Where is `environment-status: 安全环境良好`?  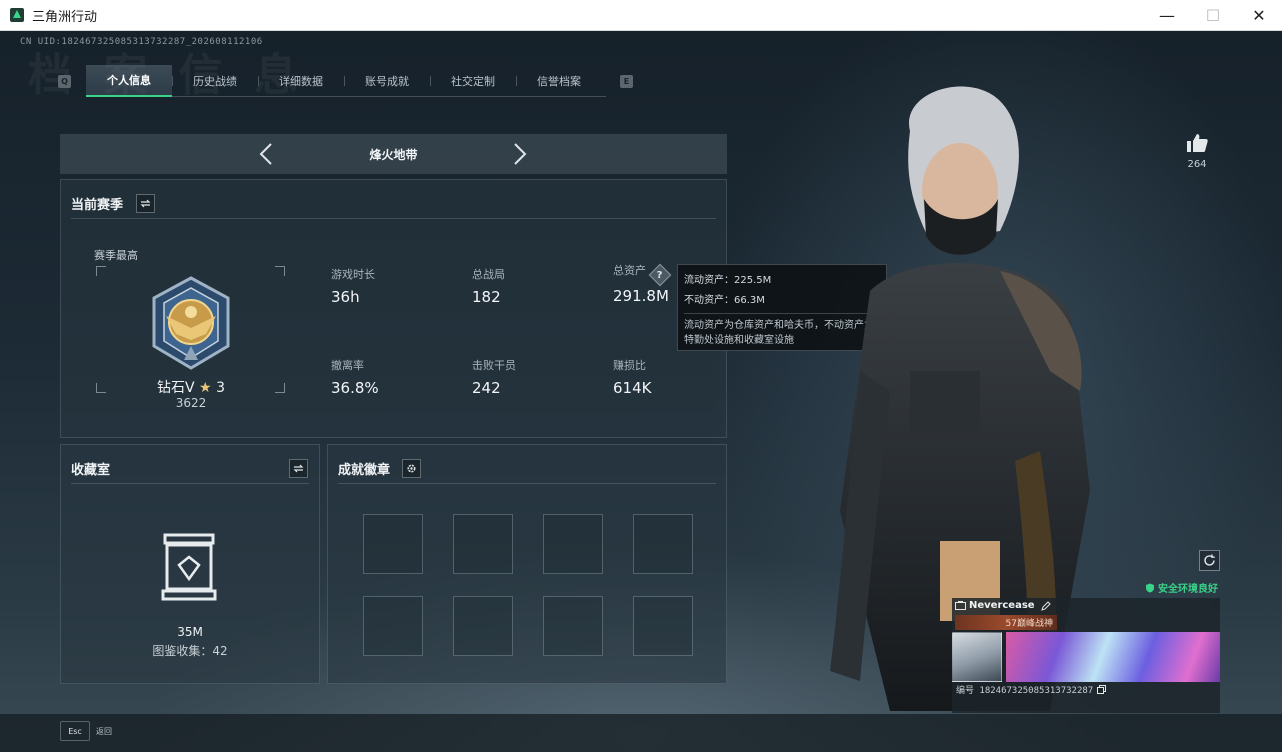
environment-status: 安全环境良好 is located at coordinates (1169, 587).